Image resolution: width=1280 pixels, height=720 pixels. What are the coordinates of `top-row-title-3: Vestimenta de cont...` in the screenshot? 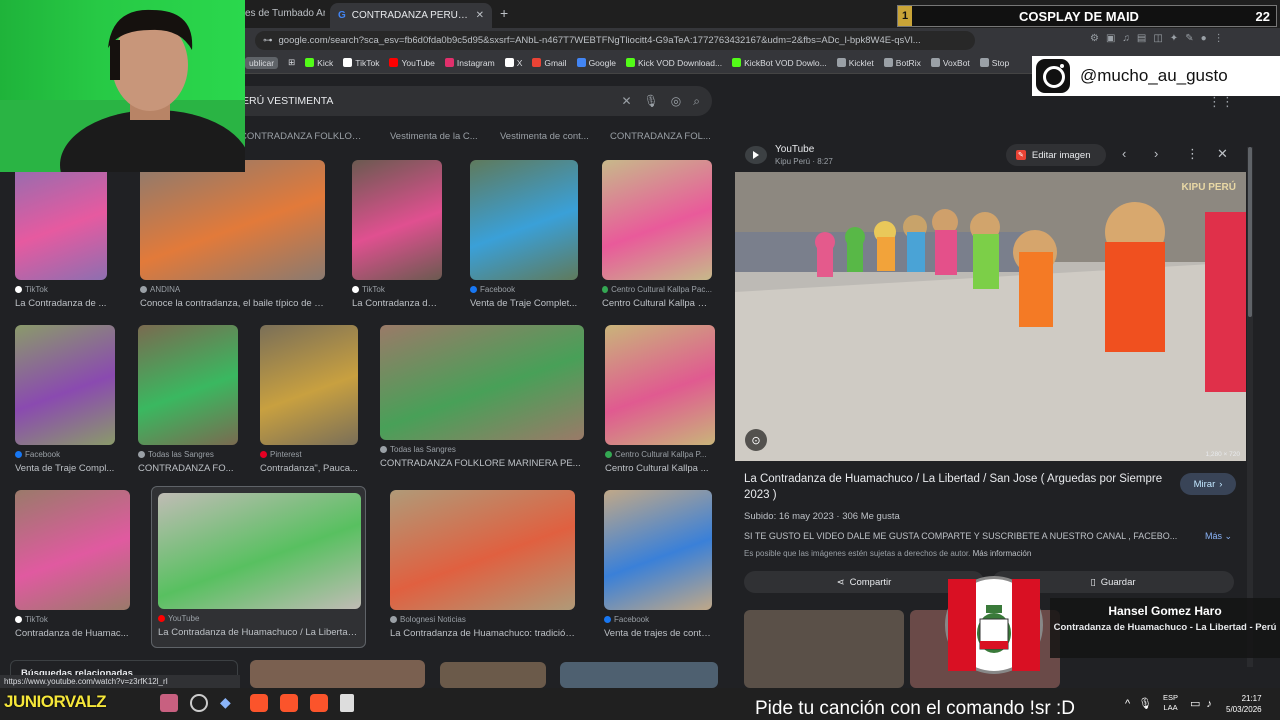 It's located at (545, 136).